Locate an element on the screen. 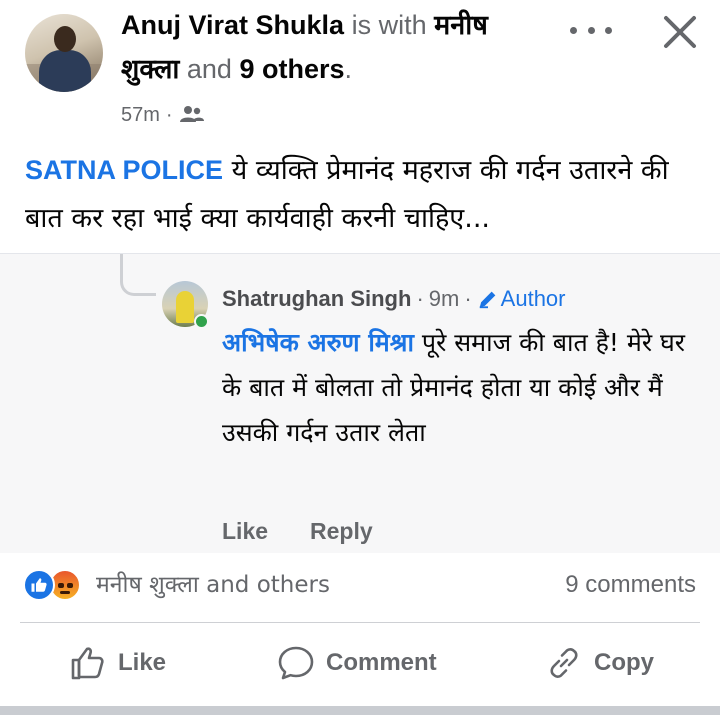  copy-button: Copy is located at coordinates (599, 663).